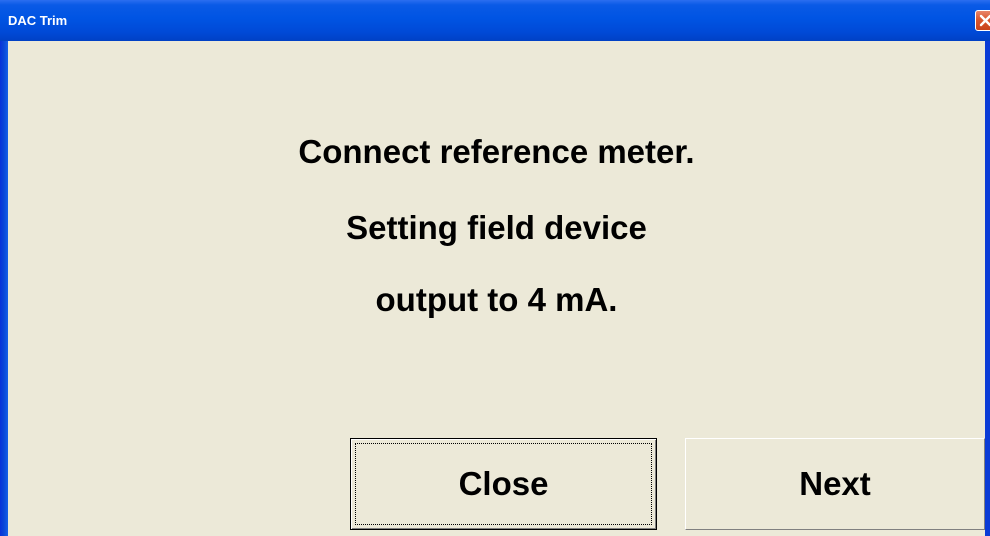 The width and height of the screenshot is (990, 536). Describe the element at coordinates (987, 288) in the screenshot. I see `window-frame-right` at that location.